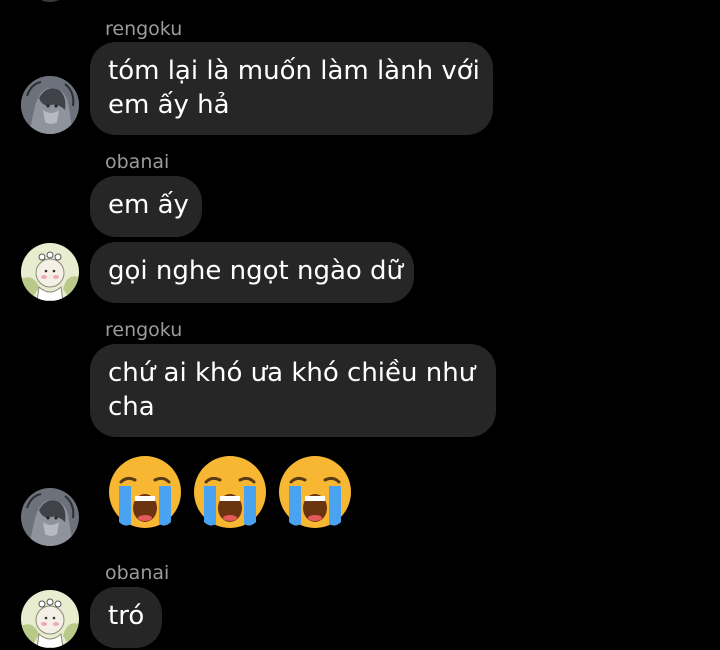  I want to click on avatar-partial, so click(50, 1).